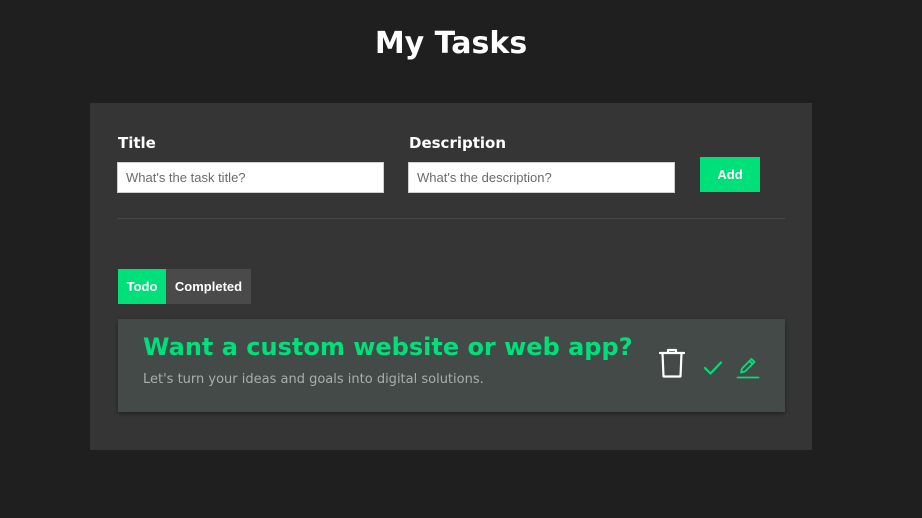 This screenshot has height=518, width=922. What do you see at coordinates (672, 363) in the screenshot?
I see `trash-icon` at bounding box center [672, 363].